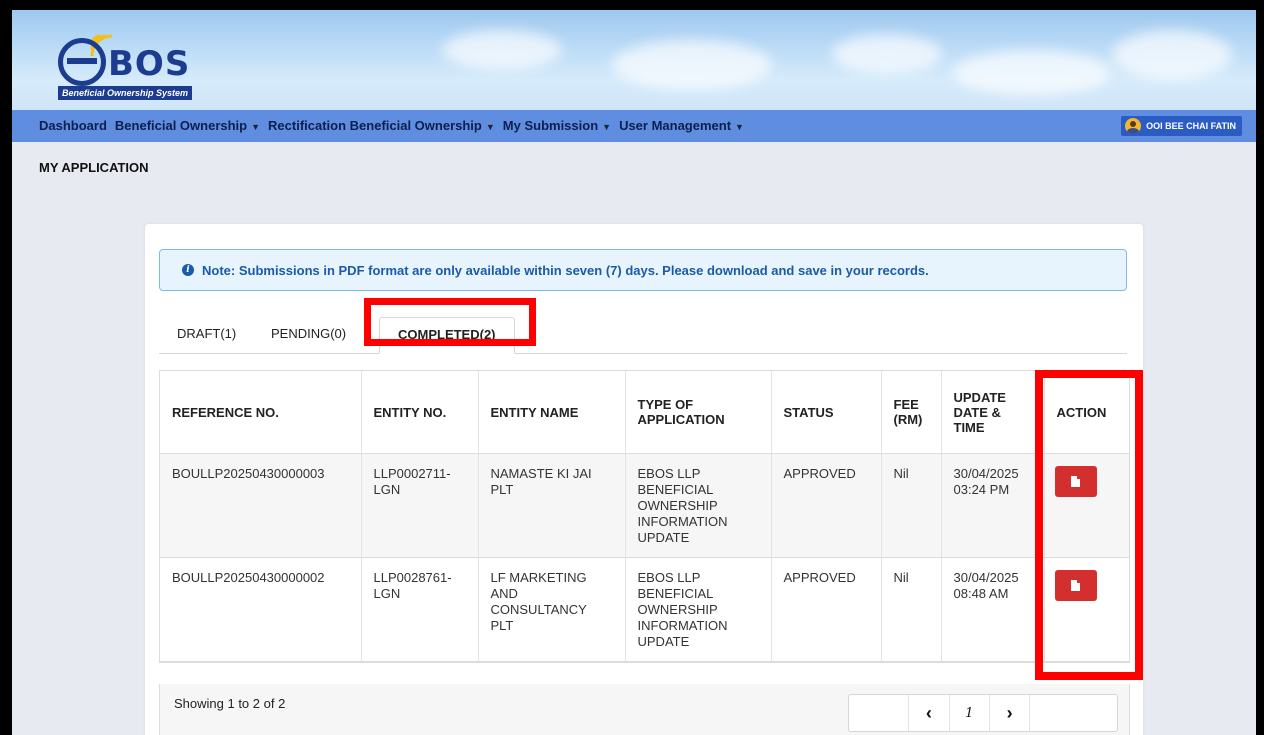  Describe the element at coordinates (94, 167) in the screenshot. I see `page-title: MY APPLICATION` at that location.